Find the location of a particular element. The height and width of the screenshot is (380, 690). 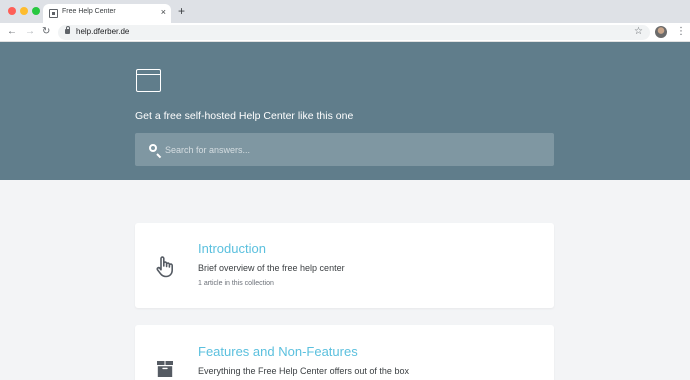

close-window-button is located at coordinates (12, 11).